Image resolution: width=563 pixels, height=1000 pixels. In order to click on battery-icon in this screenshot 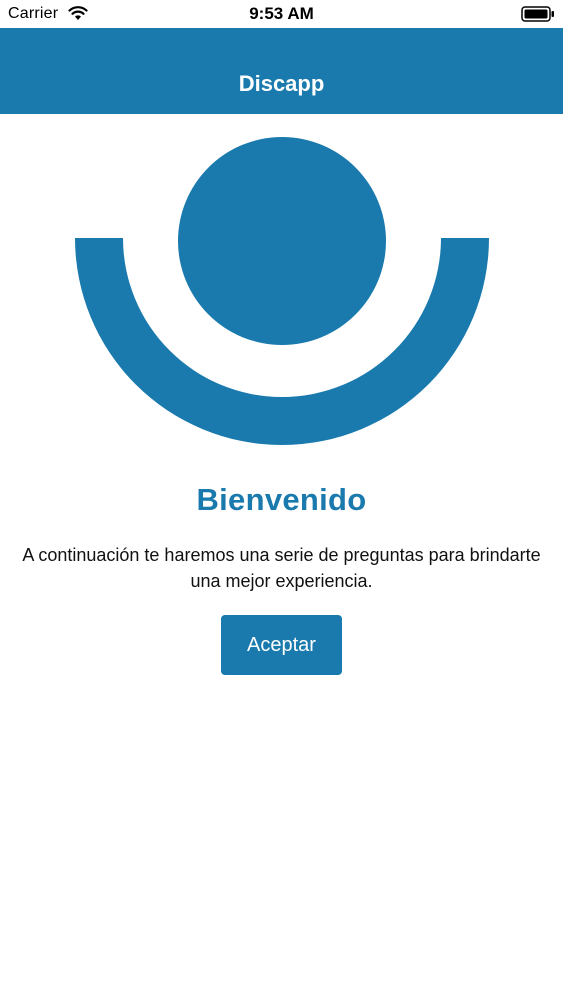, I will do `click(537, 14)`.